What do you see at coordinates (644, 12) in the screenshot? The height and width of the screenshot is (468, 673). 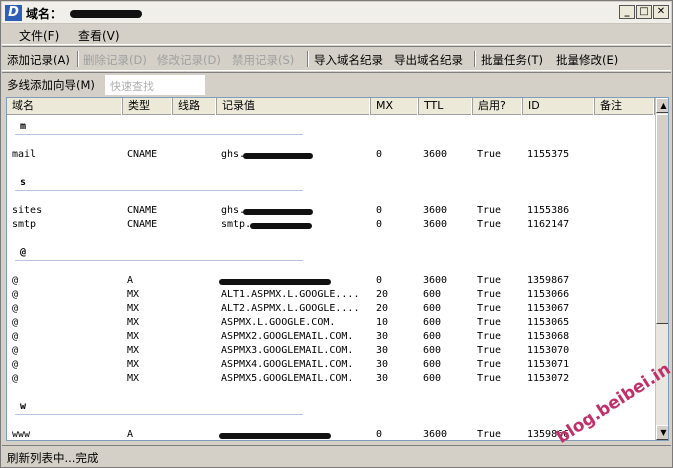 I see `maximize-button: □` at bounding box center [644, 12].